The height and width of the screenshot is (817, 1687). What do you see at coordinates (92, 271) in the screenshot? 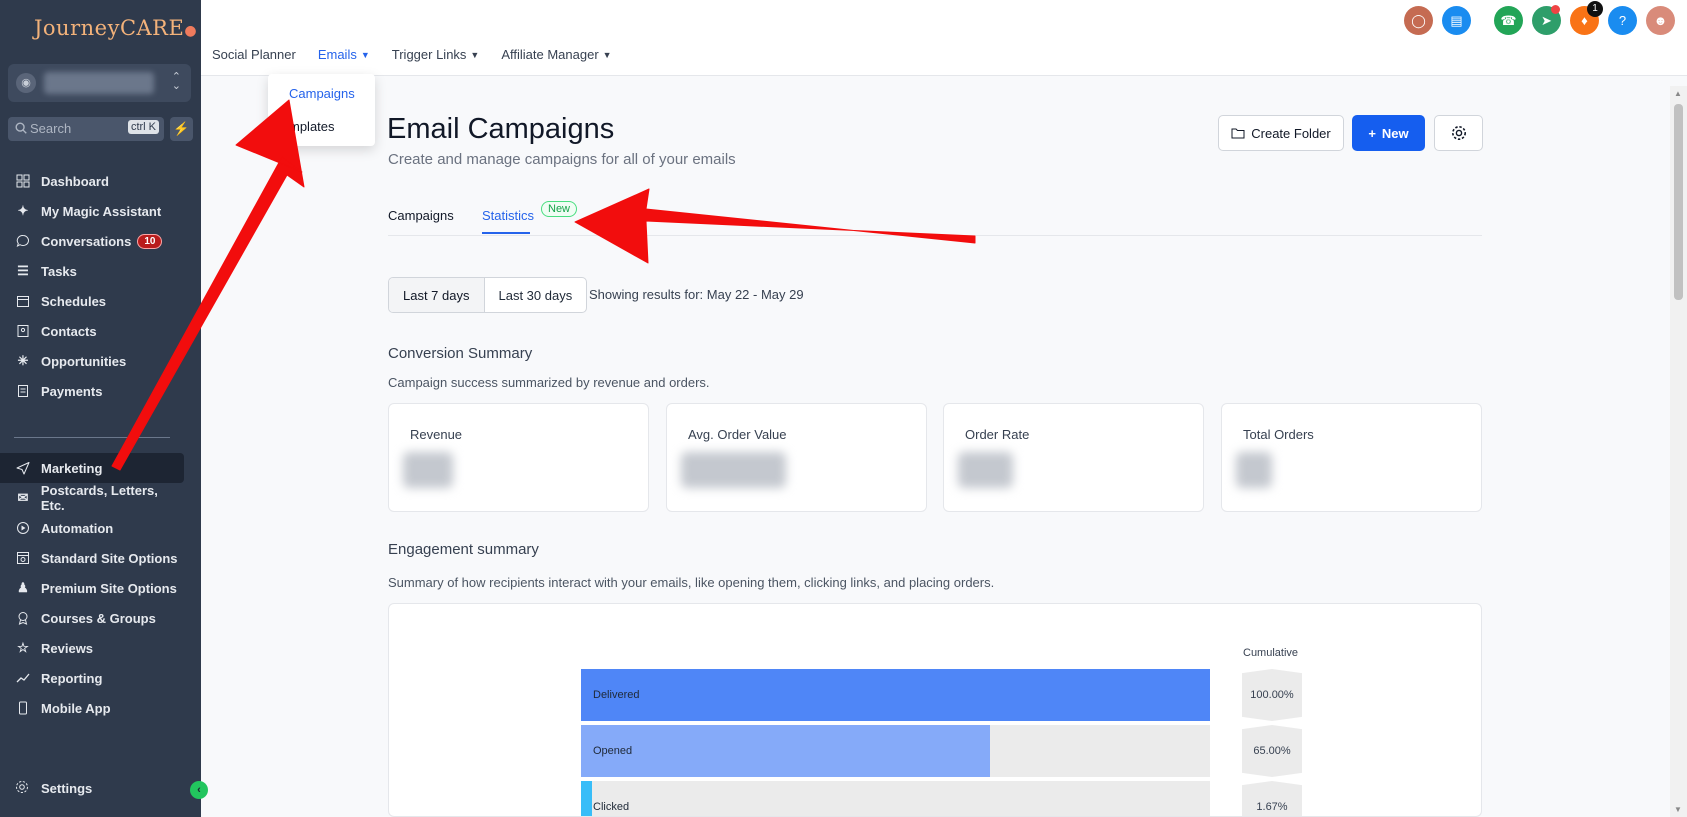
I see `sidebar-item-tasks: ☰ Tasks` at bounding box center [92, 271].